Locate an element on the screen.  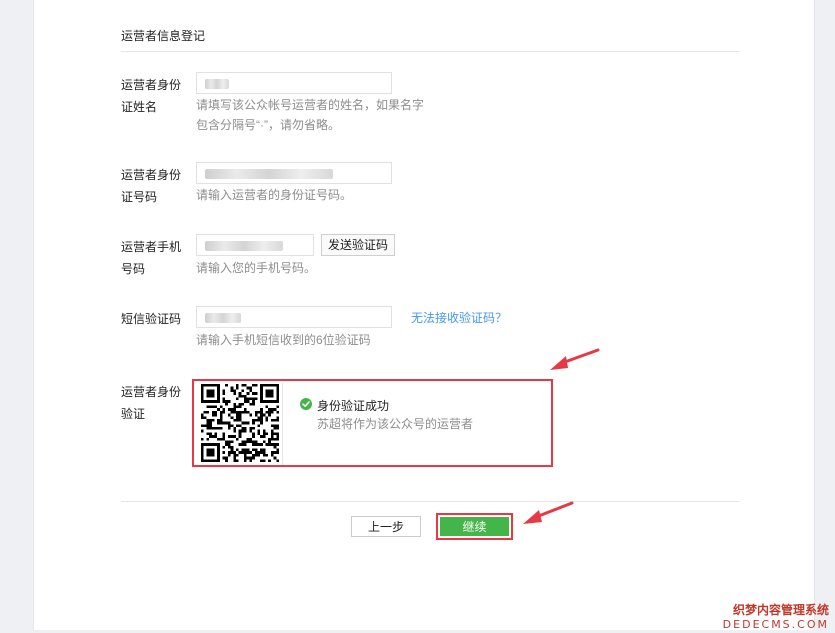
phone-input is located at coordinates (255, 245).